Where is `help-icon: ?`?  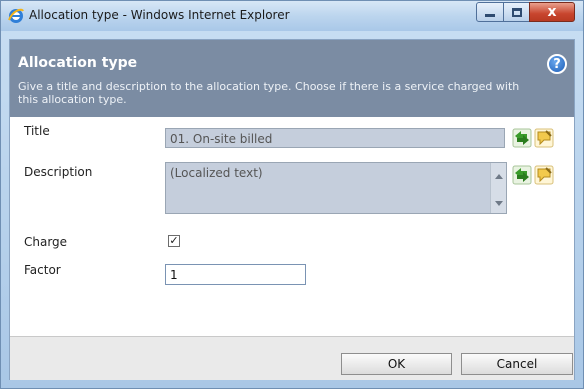 help-icon: ? is located at coordinates (557, 64).